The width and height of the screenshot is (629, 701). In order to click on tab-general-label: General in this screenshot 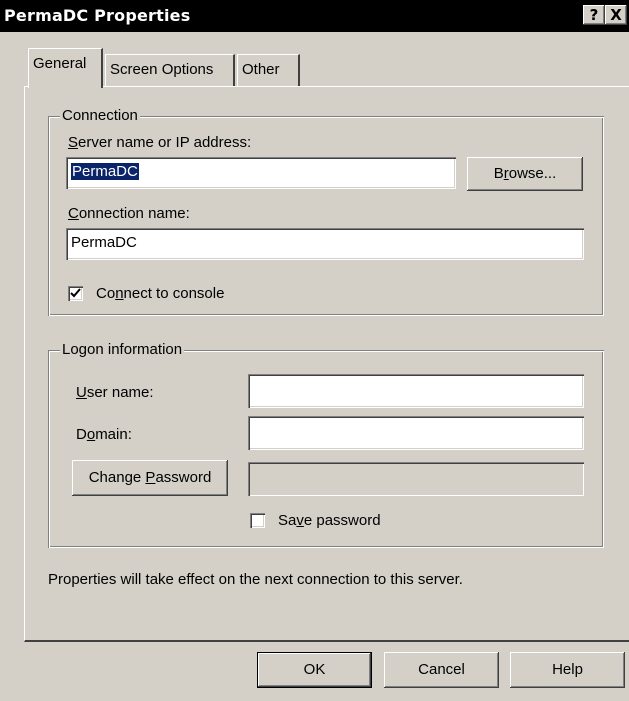, I will do `click(60, 63)`.